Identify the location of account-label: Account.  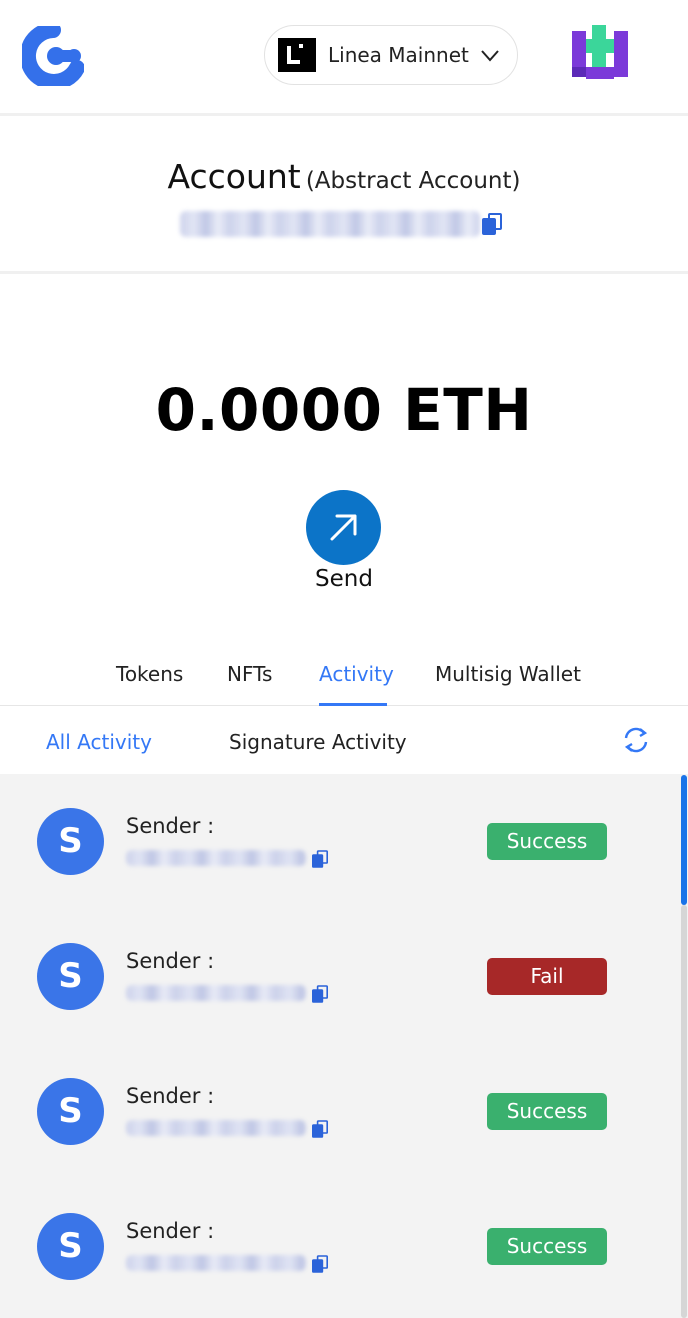
(234, 176).